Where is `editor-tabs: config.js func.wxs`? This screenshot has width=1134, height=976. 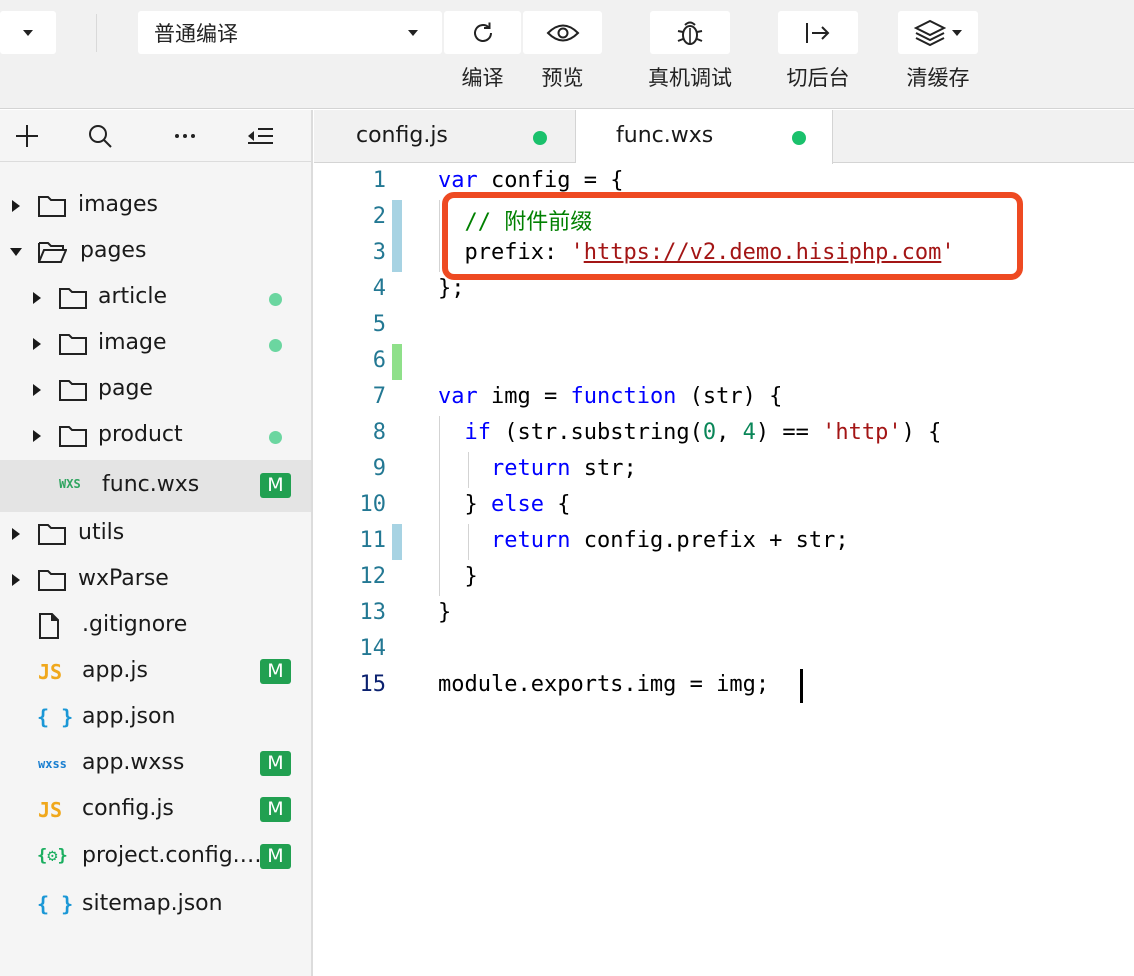 editor-tabs: config.js func.wxs is located at coordinates (724, 137).